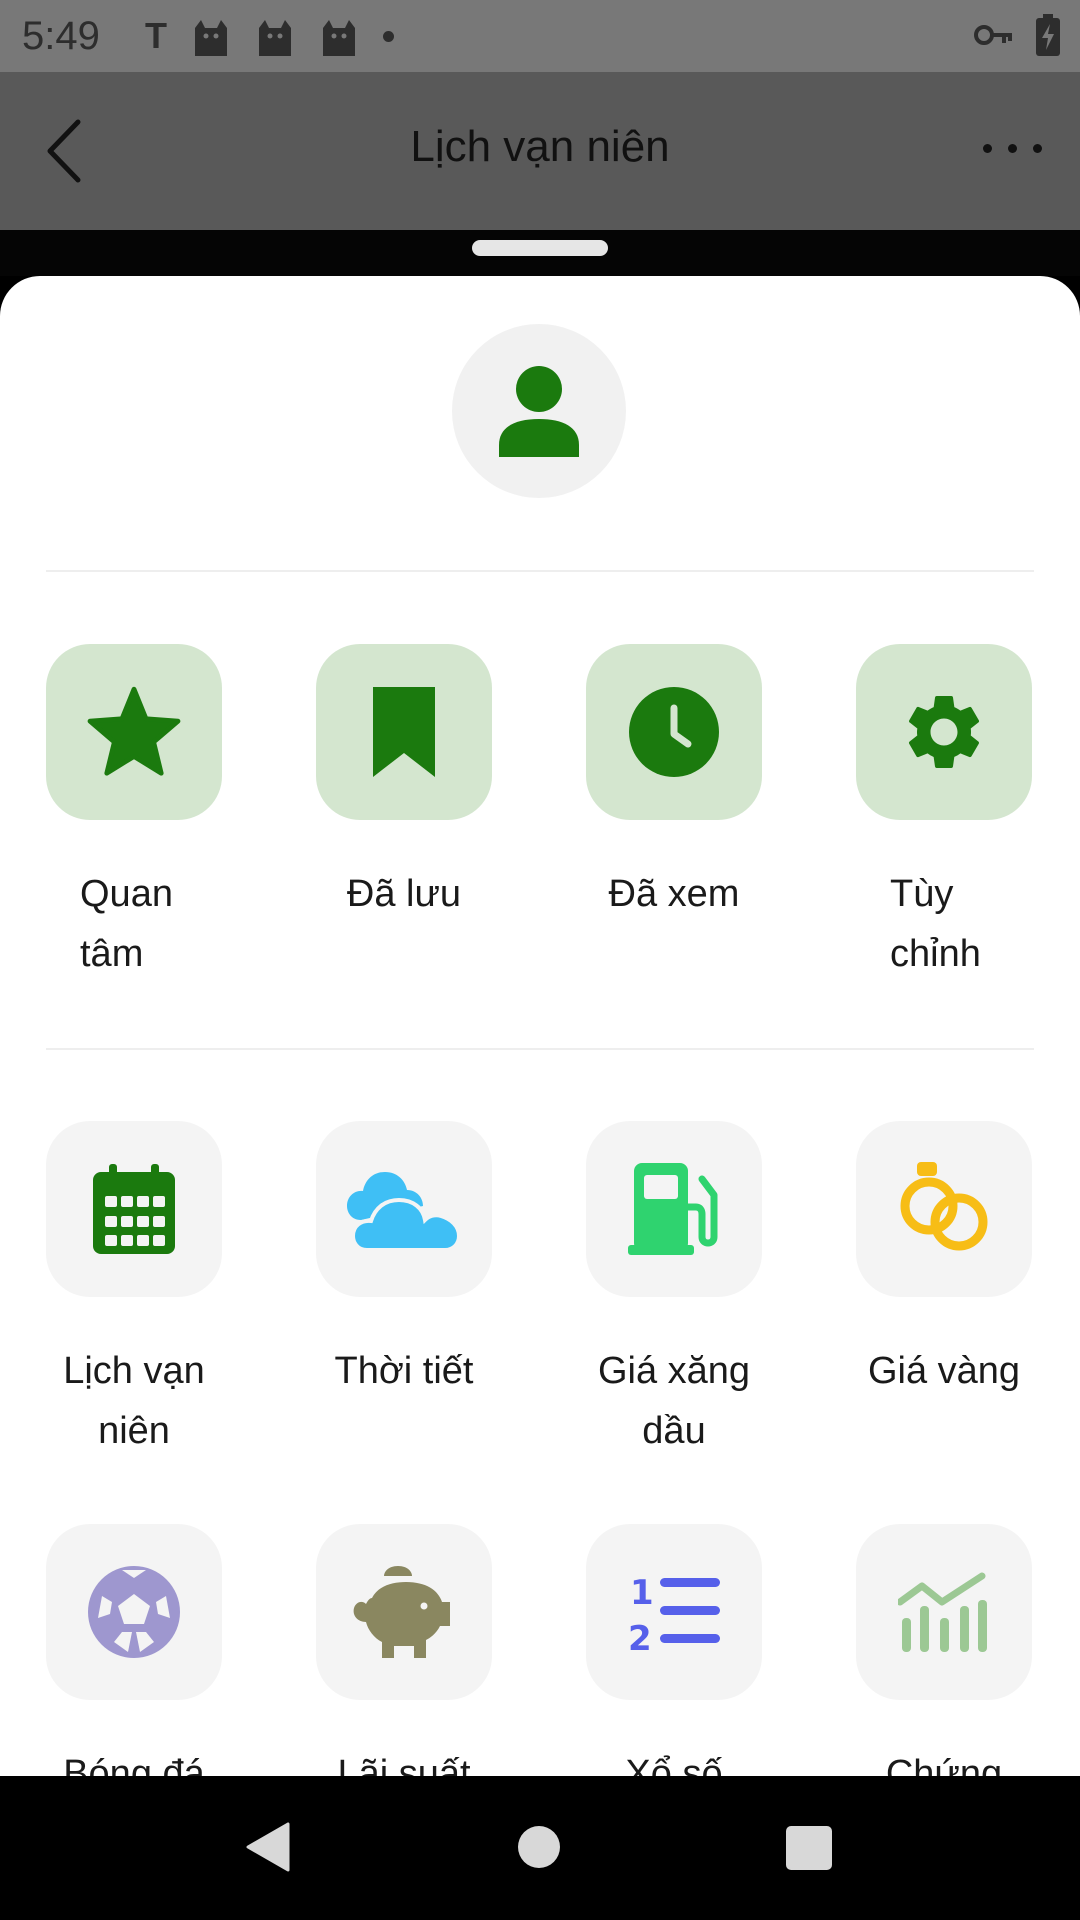 The height and width of the screenshot is (1920, 1080). I want to click on notification-icons: T, so click(269, 35).